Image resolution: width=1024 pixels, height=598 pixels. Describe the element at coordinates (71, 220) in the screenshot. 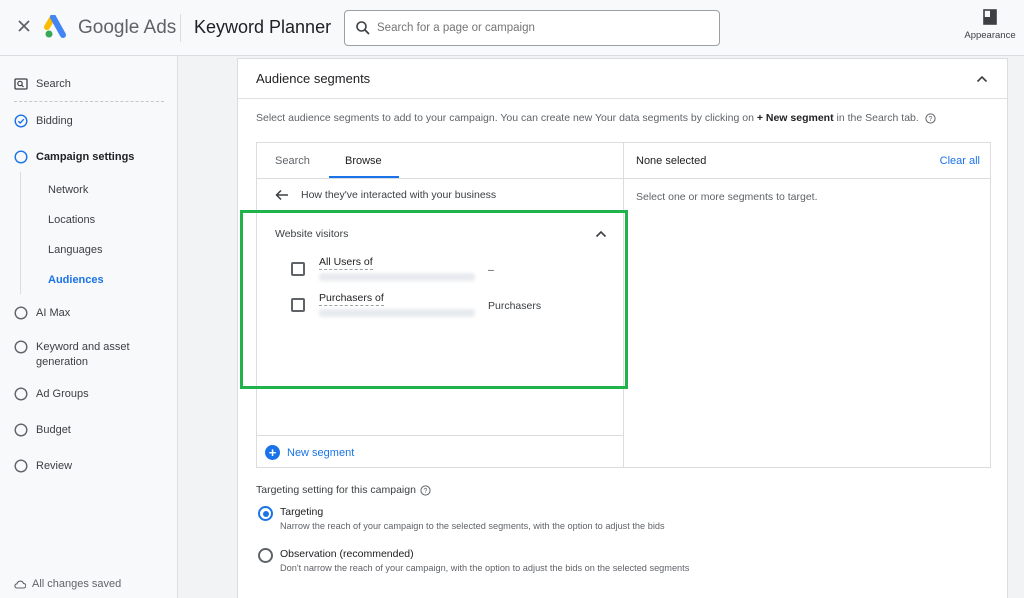

I see `sidebar-subitem-locations: Locations` at that location.